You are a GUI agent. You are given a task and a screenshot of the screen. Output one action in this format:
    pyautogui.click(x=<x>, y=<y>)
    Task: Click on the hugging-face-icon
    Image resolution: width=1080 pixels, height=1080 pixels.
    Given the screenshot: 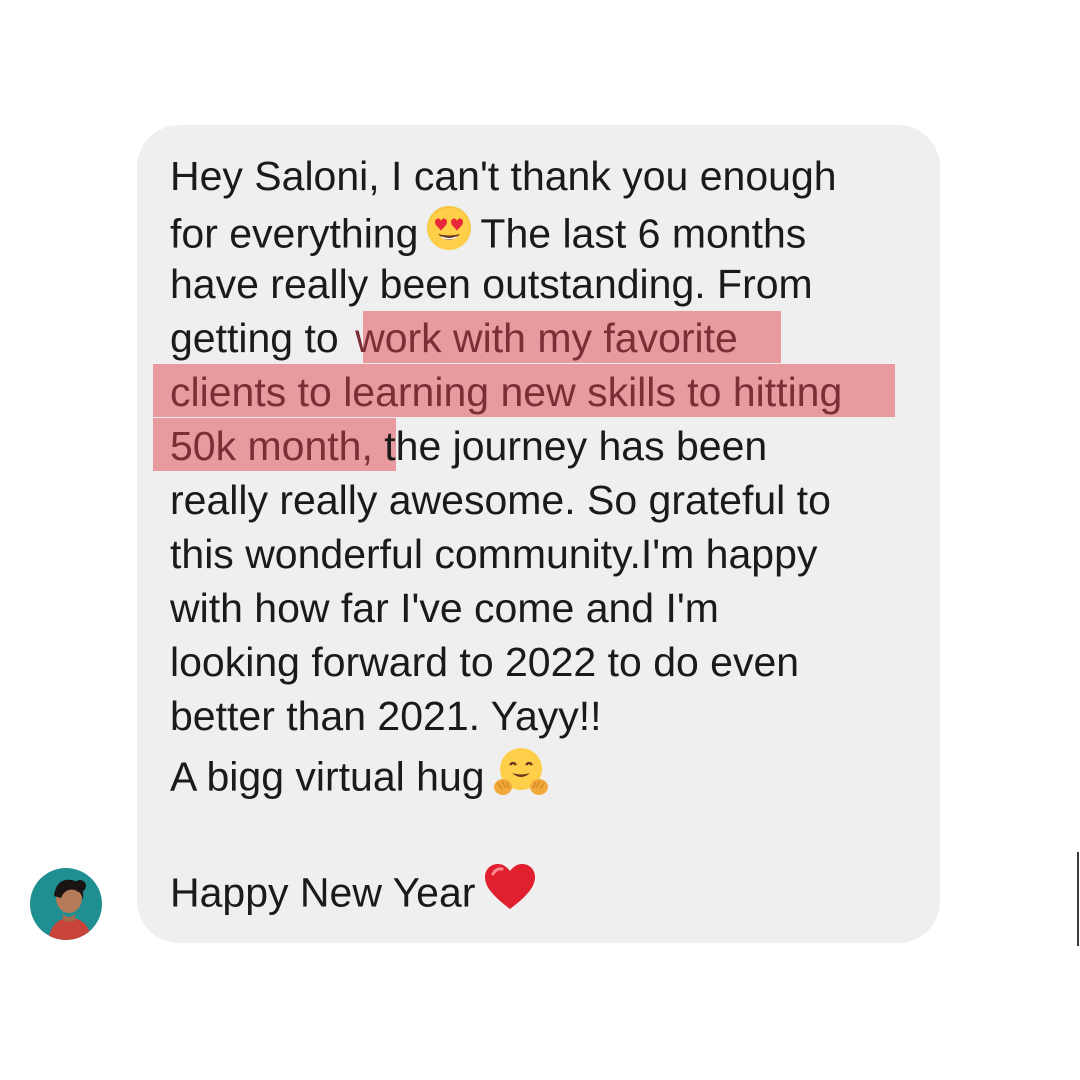 What is the action you would take?
    pyautogui.click(x=521, y=776)
    